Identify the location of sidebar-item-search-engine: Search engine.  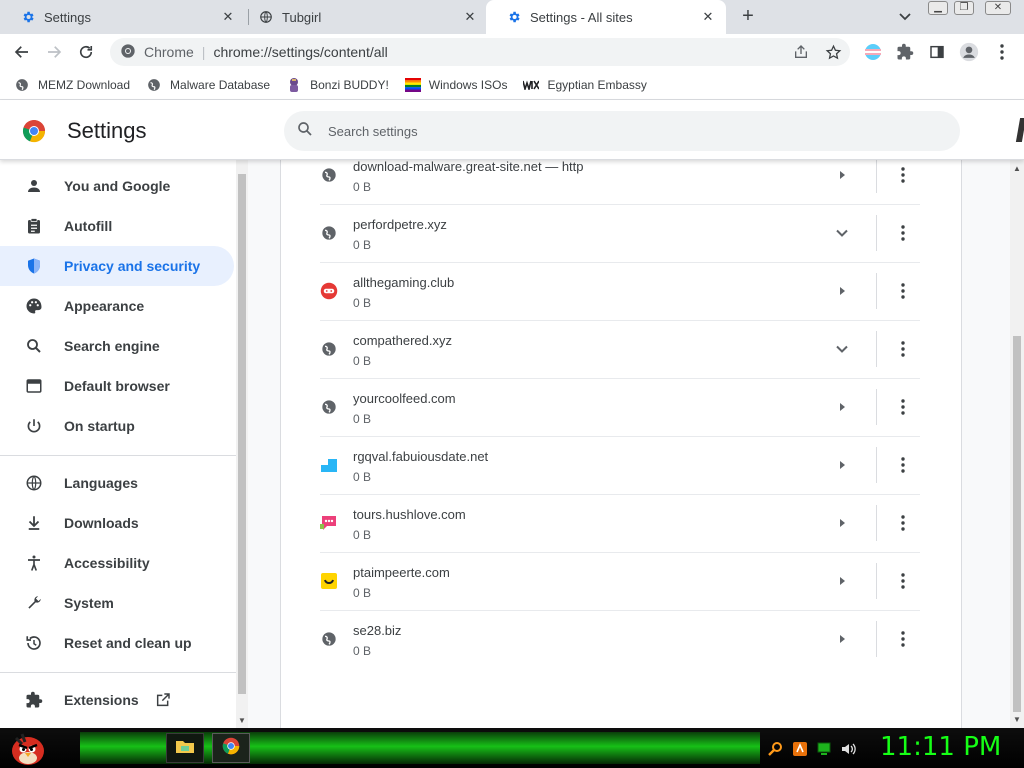
(117, 346).